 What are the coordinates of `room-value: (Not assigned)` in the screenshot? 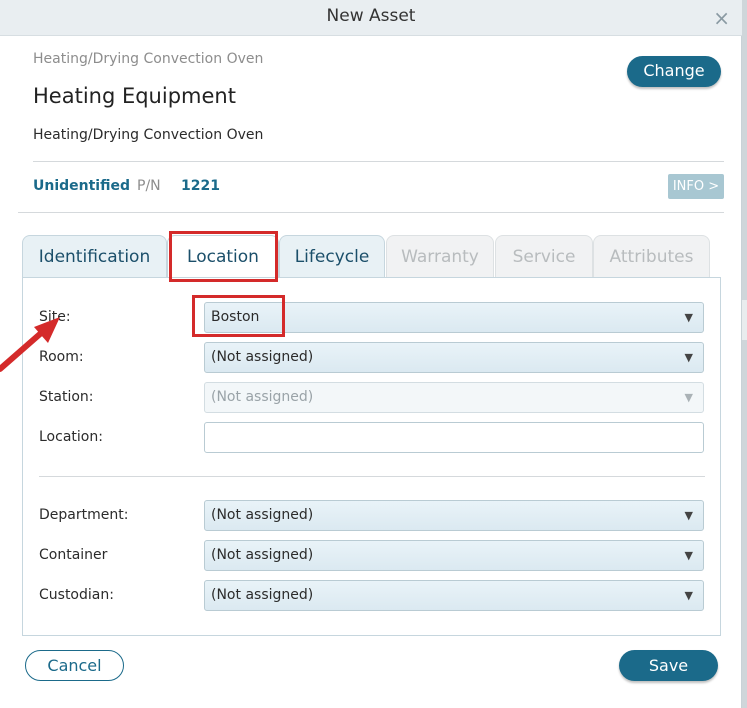 It's located at (262, 357).